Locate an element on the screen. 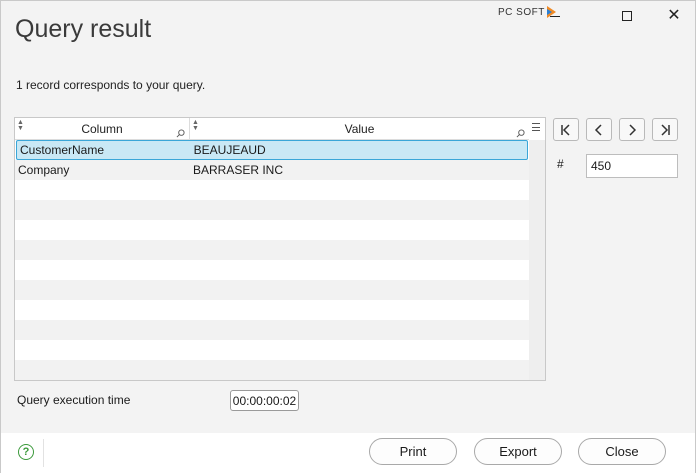 This screenshot has width=696, height=473. record-number-label: # is located at coordinates (560, 164).